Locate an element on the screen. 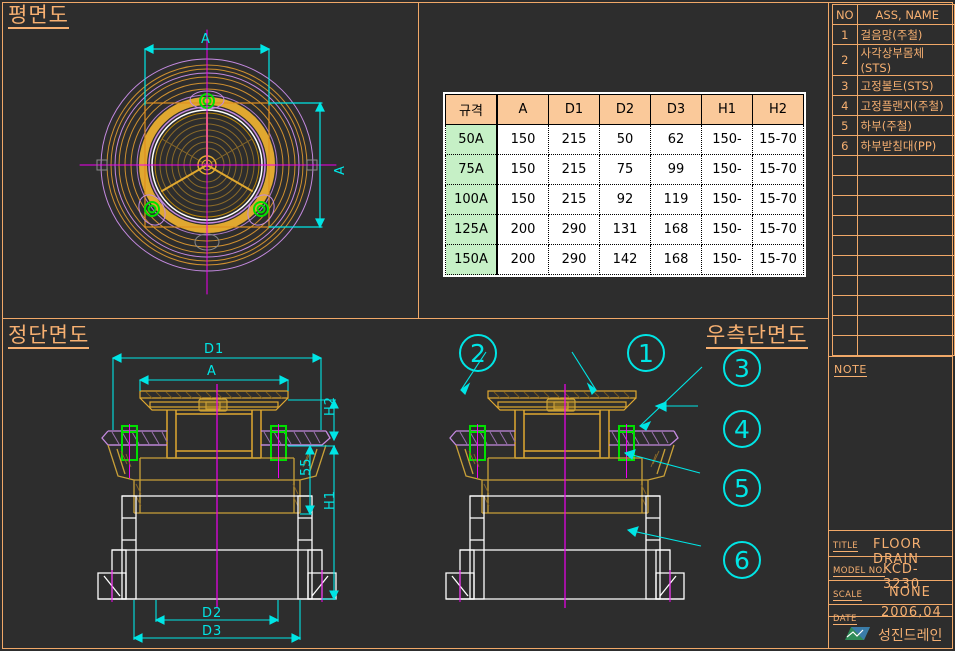 The width and height of the screenshot is (955, 651). spec-cell: 142 is located at coordinates (625, 259).